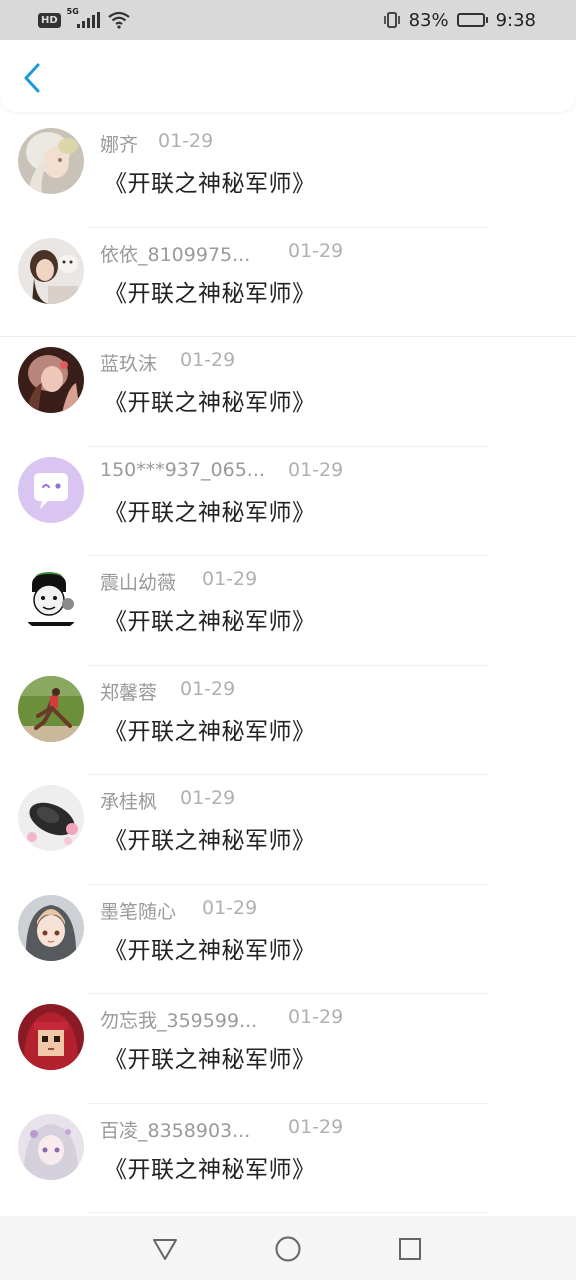 Image resolution: width=576 pixels, height=1280 pixels. Describe the element at coordinates (515, 20) in the screenshot. I see `clock: 9:38` at that location.